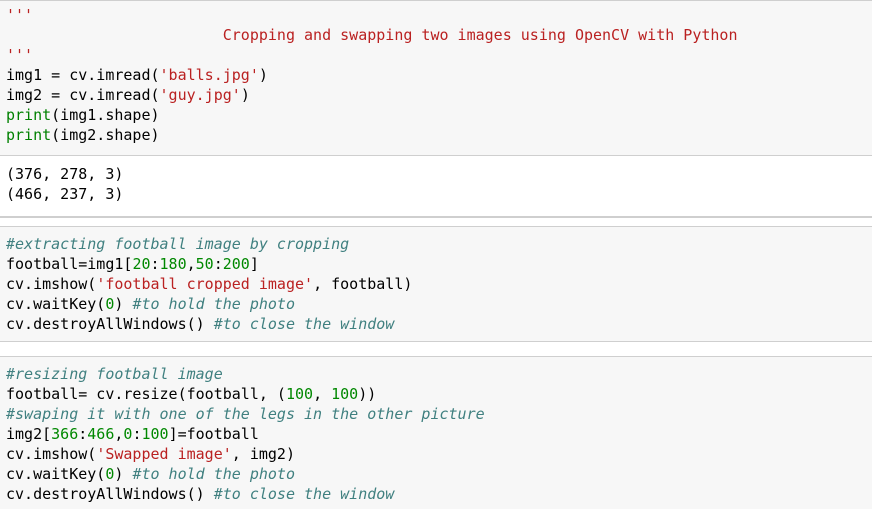 The width and height of the screenshot is (872, 509). What do you see at coordinates (65, 194) in the screenshot?
I see `output-line: (466, 237, 3)` at bounding box center [65, 194].